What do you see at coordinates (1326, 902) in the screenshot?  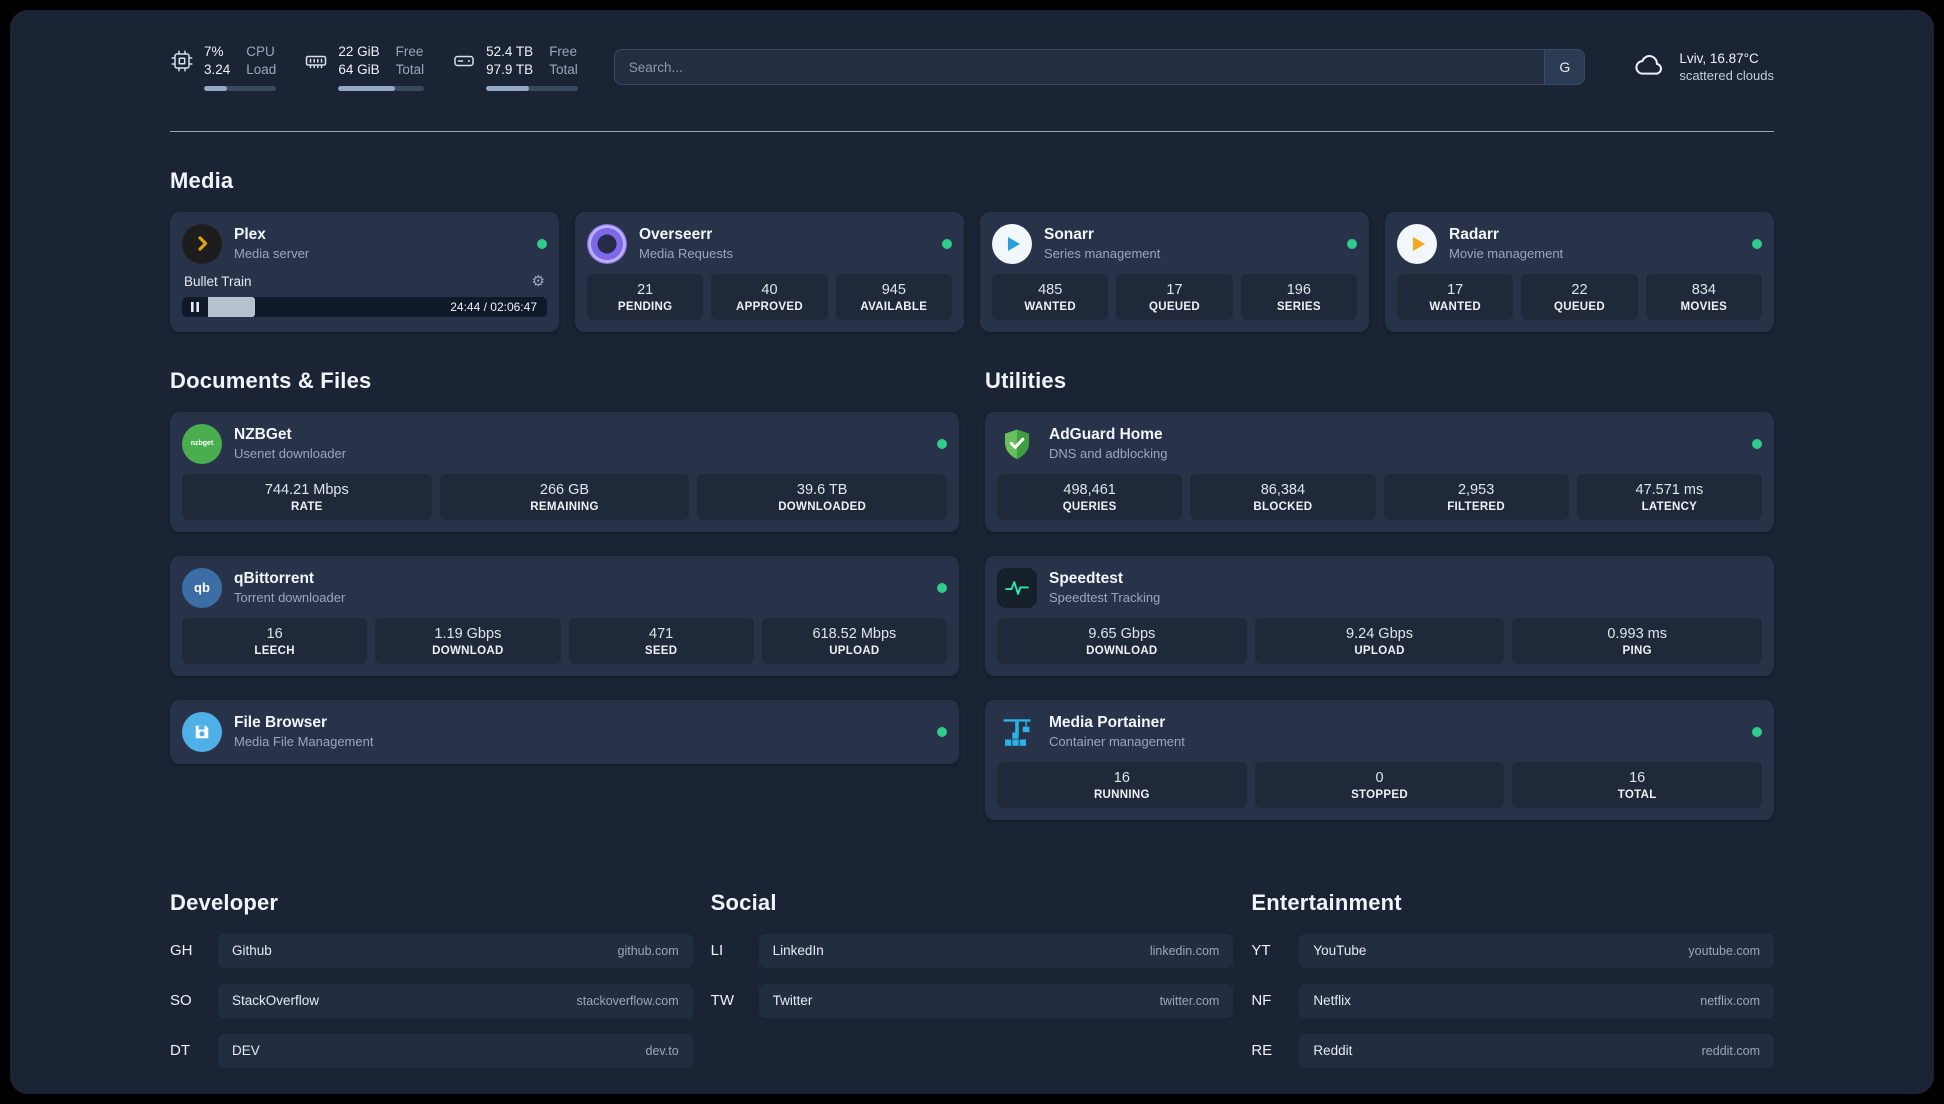 I see `section-title-entertainment: Entertainment` at bounding box center [1326, 902].